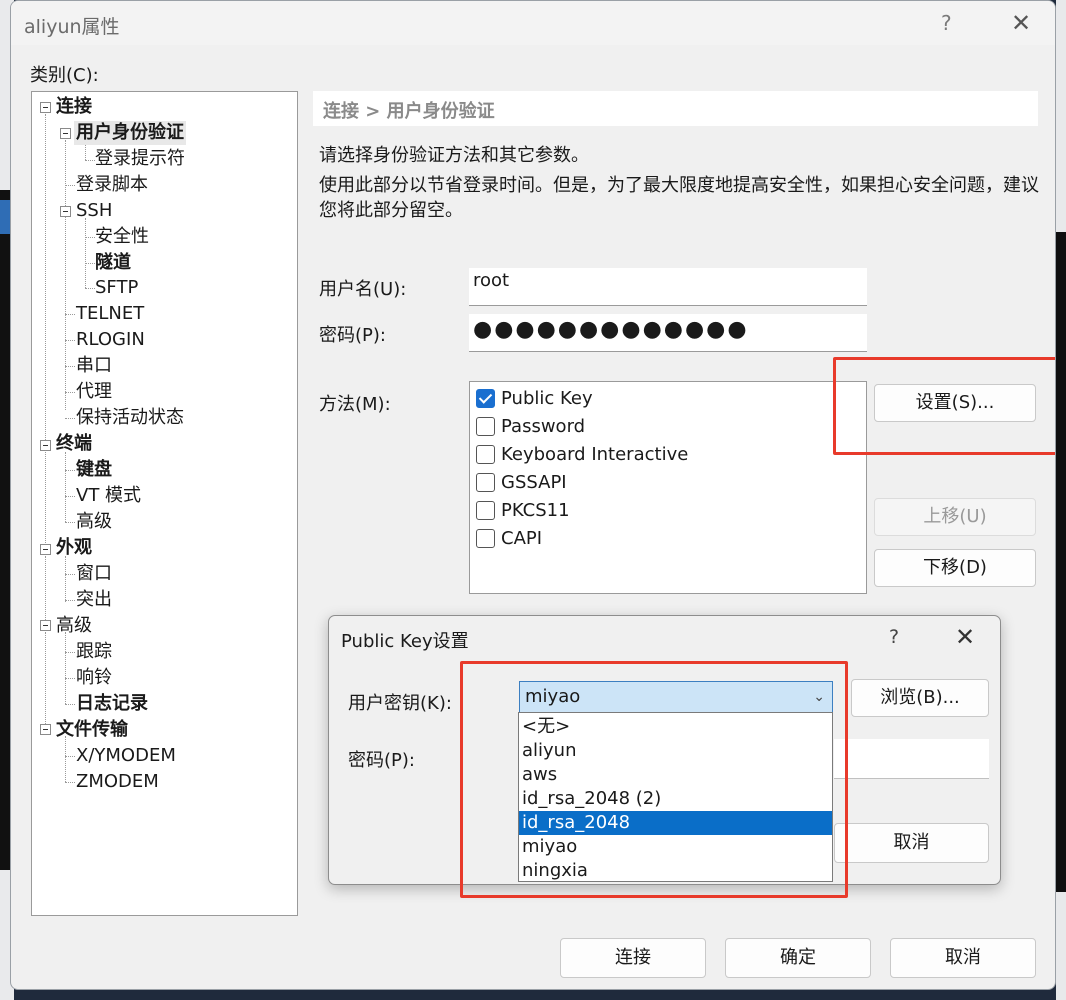 The image size is (1066, 1000). I want to click on username-label: 用户名(U):, so click(363, 289).